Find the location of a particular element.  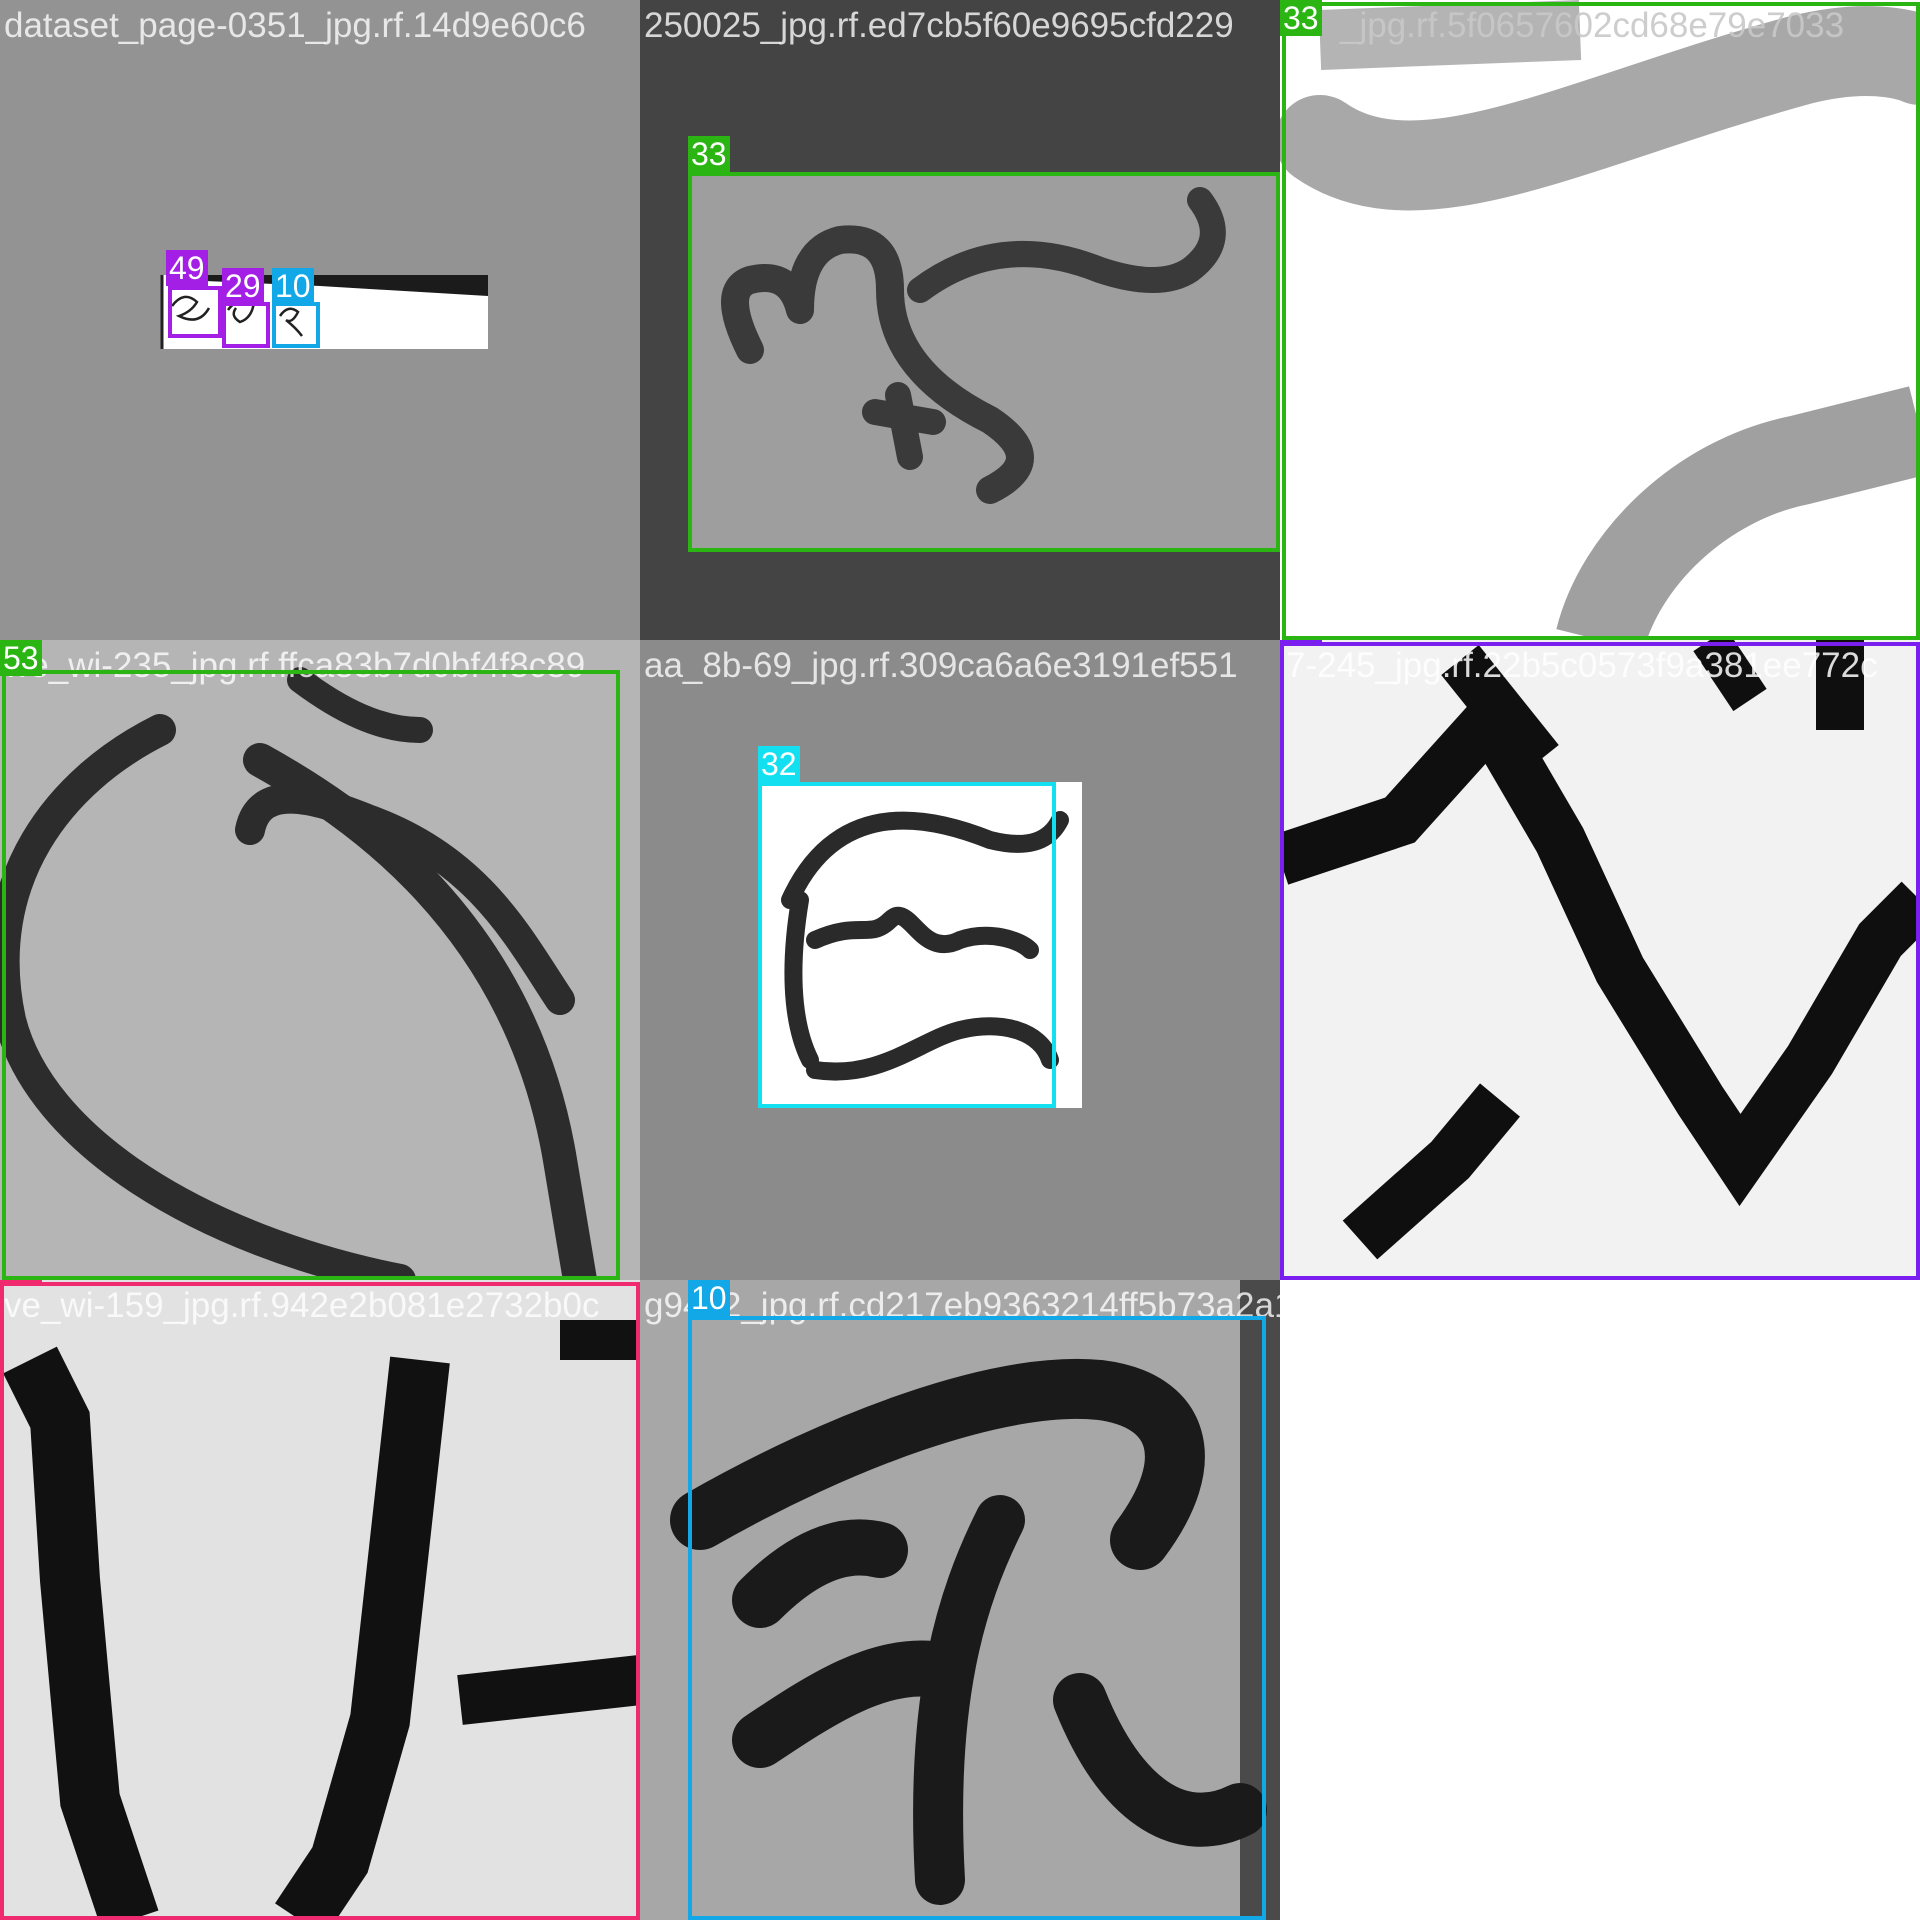

tile-4: we_wi-235_jpg.rf.ffca83b7d0bf4f8c89 53 is located at coordinates (320, 960).